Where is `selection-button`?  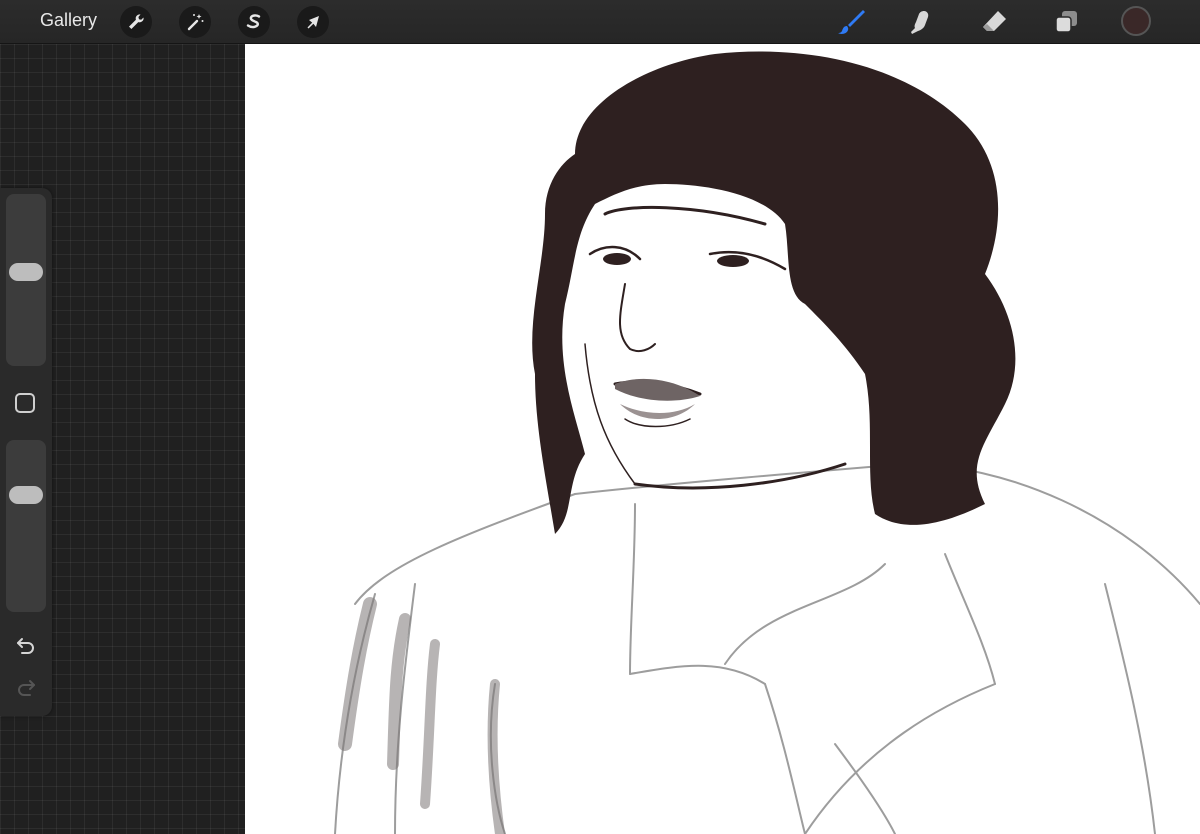 selection-button is located at coordinates (254, 22).